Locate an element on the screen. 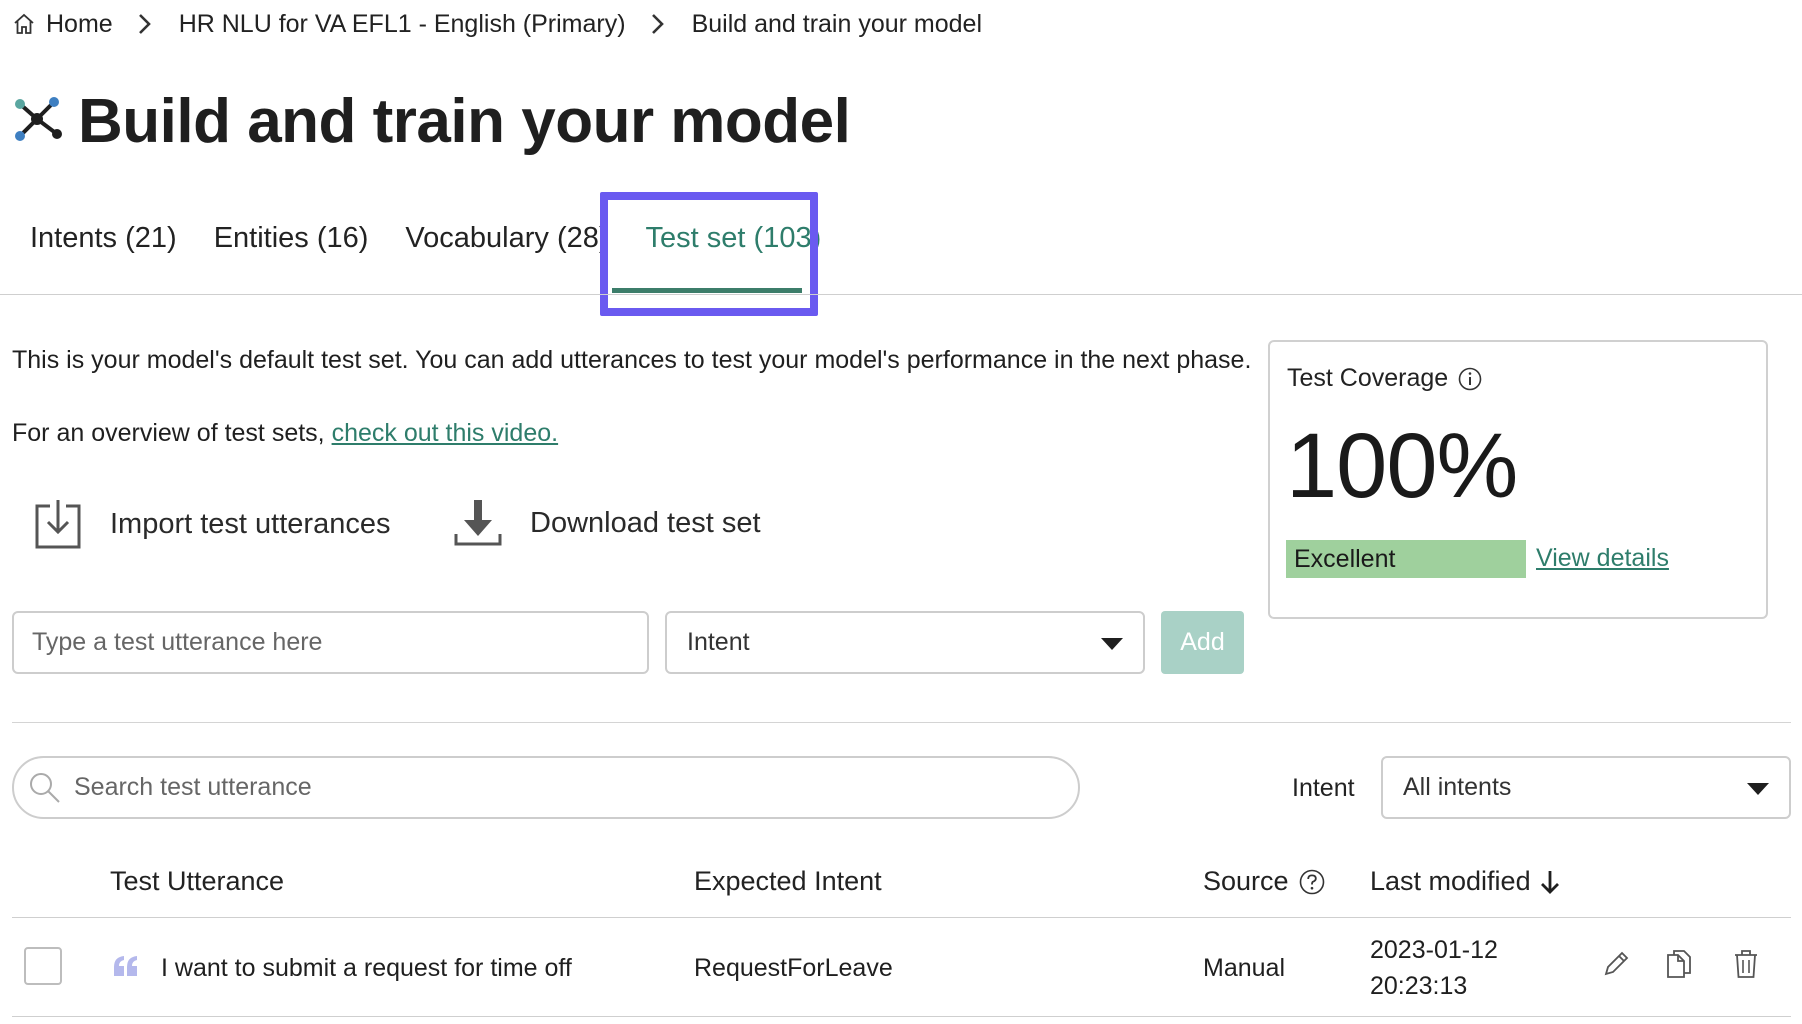 This screenshot has width=1802, height=1024. intent-filter-value: All intents is located at coordinates (1457, 787).